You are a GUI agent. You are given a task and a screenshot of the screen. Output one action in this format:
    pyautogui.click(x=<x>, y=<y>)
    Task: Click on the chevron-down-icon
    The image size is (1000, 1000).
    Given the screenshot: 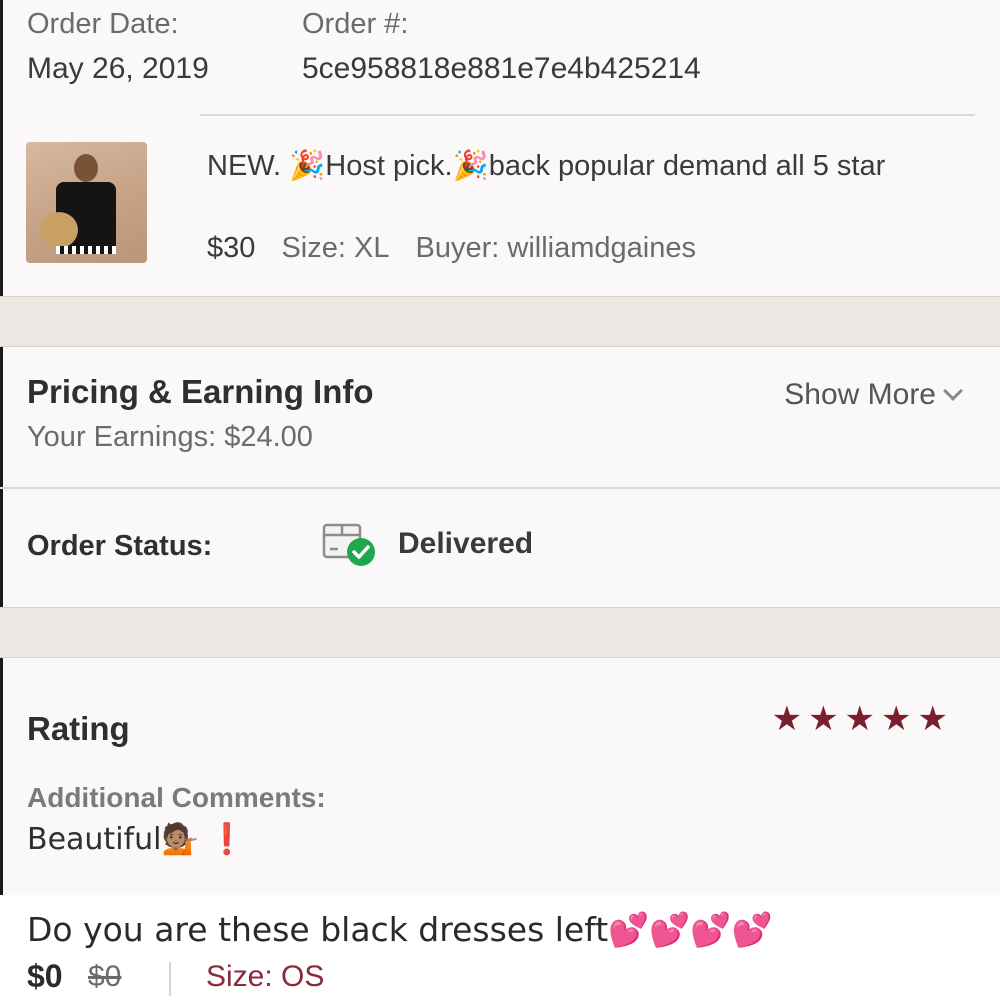 What is the action you would take?
    pyautogui.click(x=953, y=391)
    